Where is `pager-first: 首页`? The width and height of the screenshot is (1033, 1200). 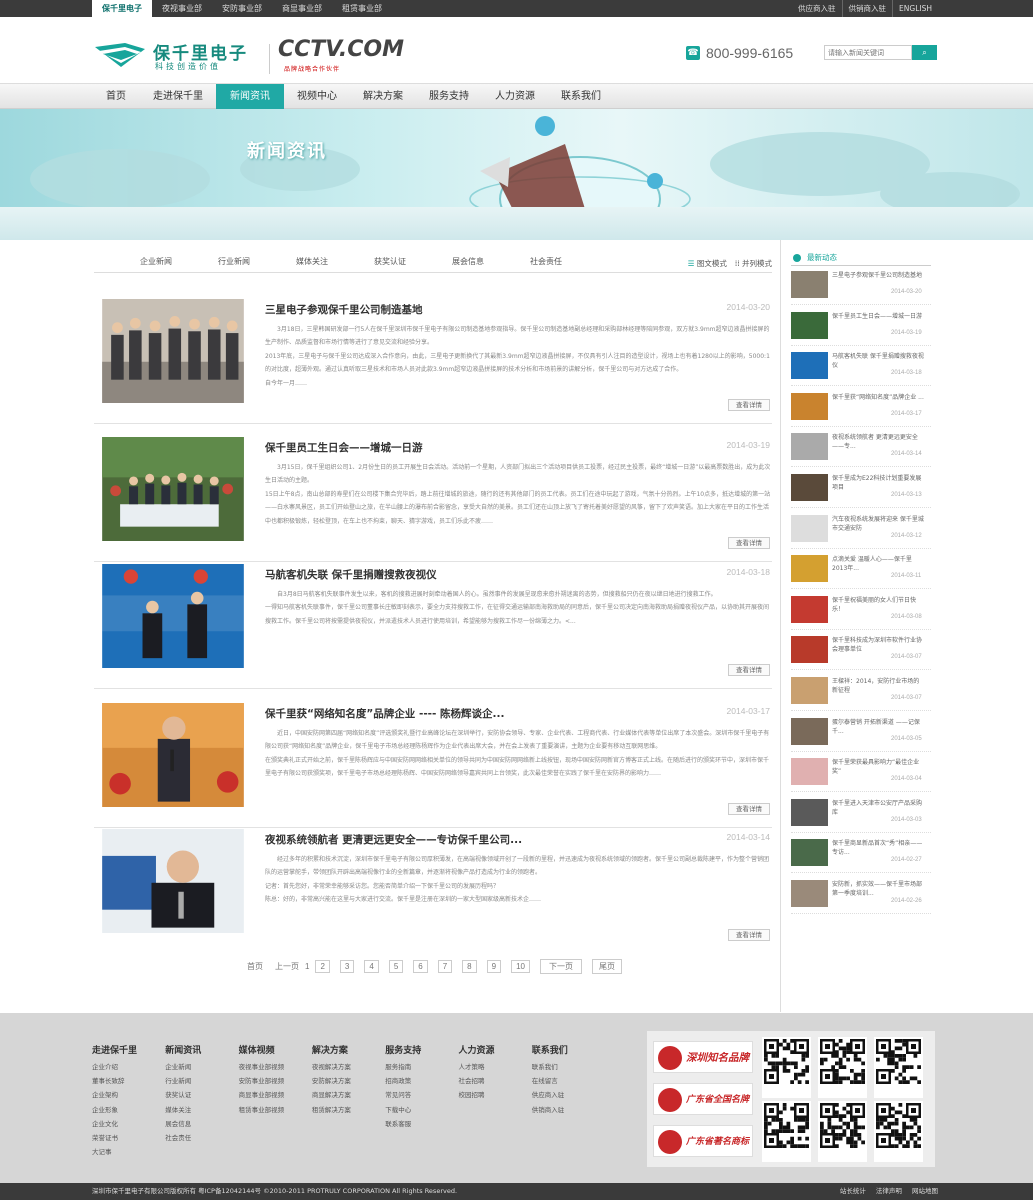 pager-first: 首页 is located at coordinates (255, 966).